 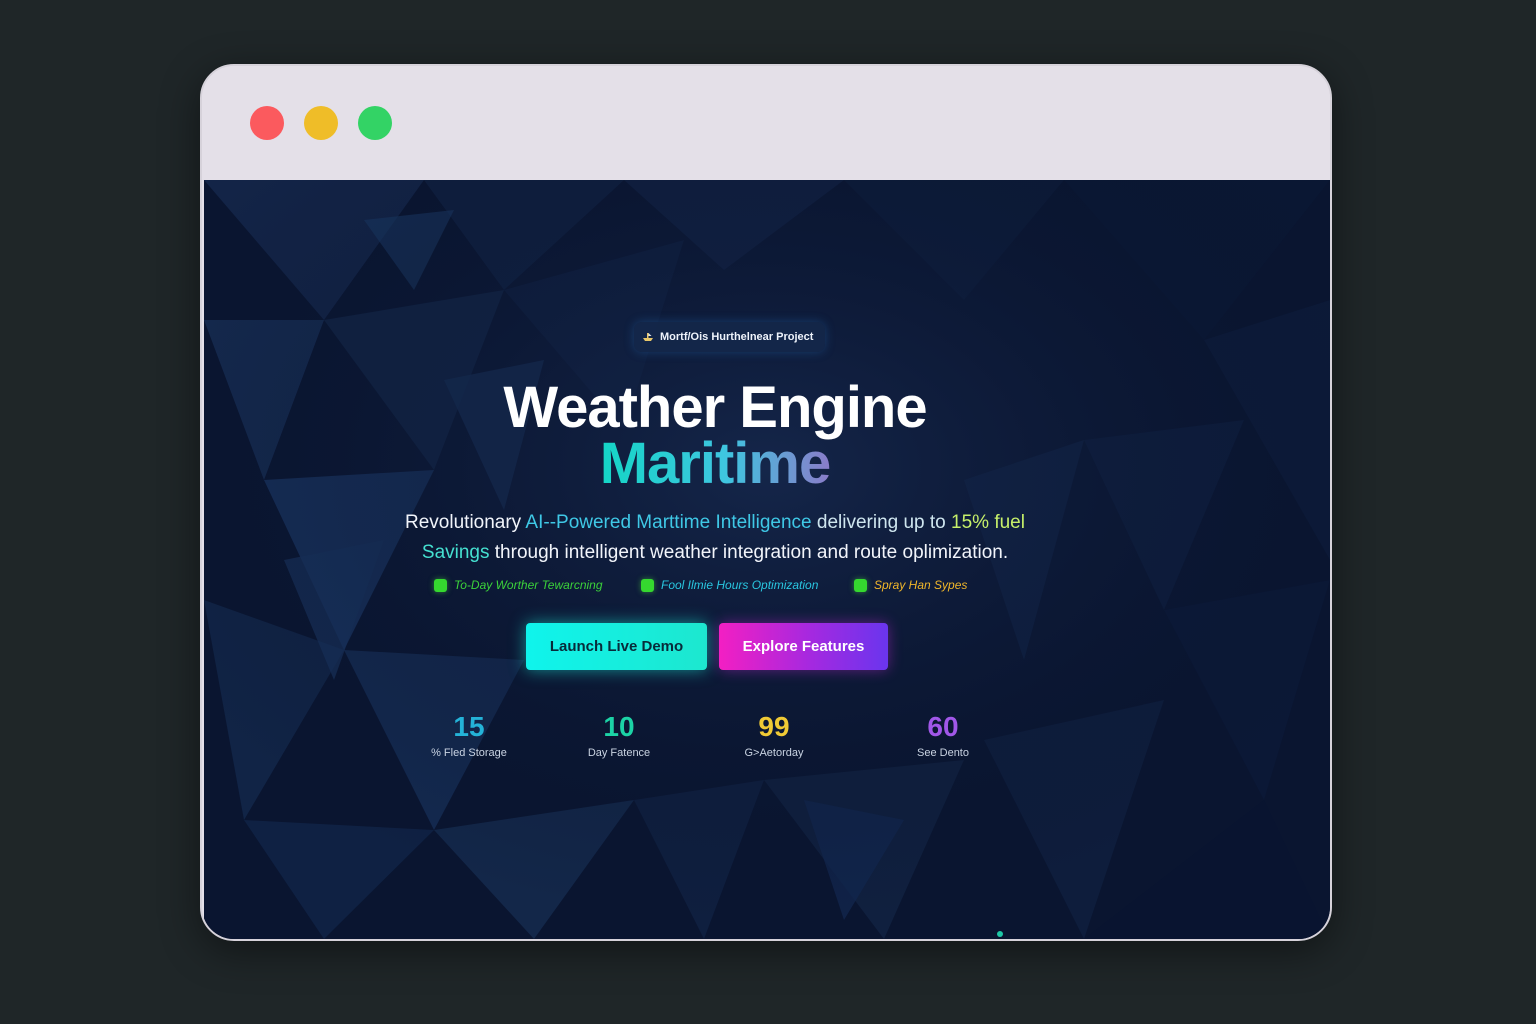 What do you see at coordinates (455, 552) in the screenshot?
I see `tagline-highlight: Savings` at bounding box center [455, 552].